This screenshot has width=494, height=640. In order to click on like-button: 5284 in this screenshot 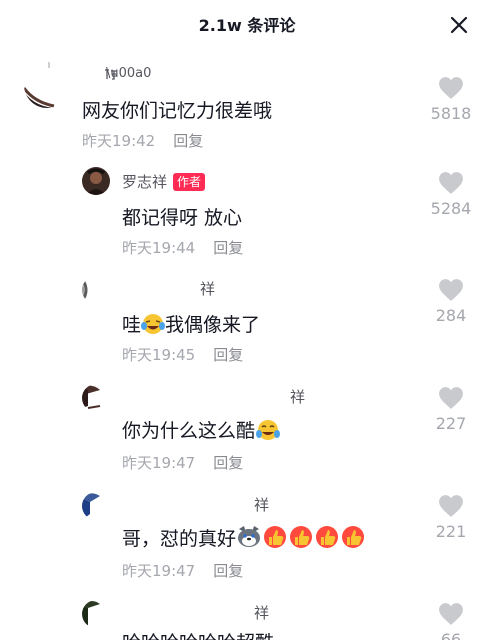, I will do `click(451, 194)`.